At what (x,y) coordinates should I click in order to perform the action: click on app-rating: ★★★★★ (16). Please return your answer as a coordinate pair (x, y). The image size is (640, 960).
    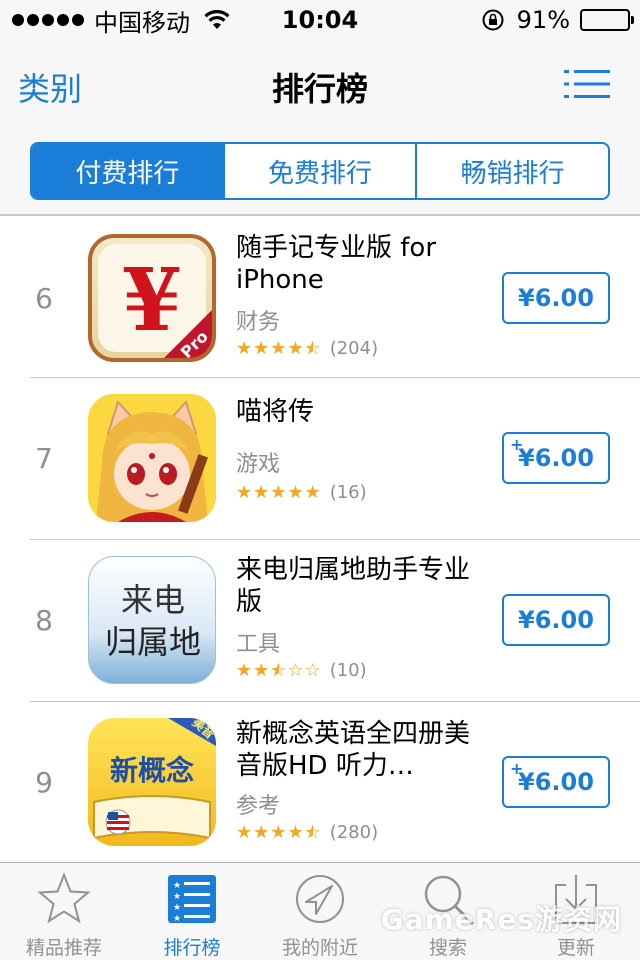
    Looking at the image, I should click on (301, 492).